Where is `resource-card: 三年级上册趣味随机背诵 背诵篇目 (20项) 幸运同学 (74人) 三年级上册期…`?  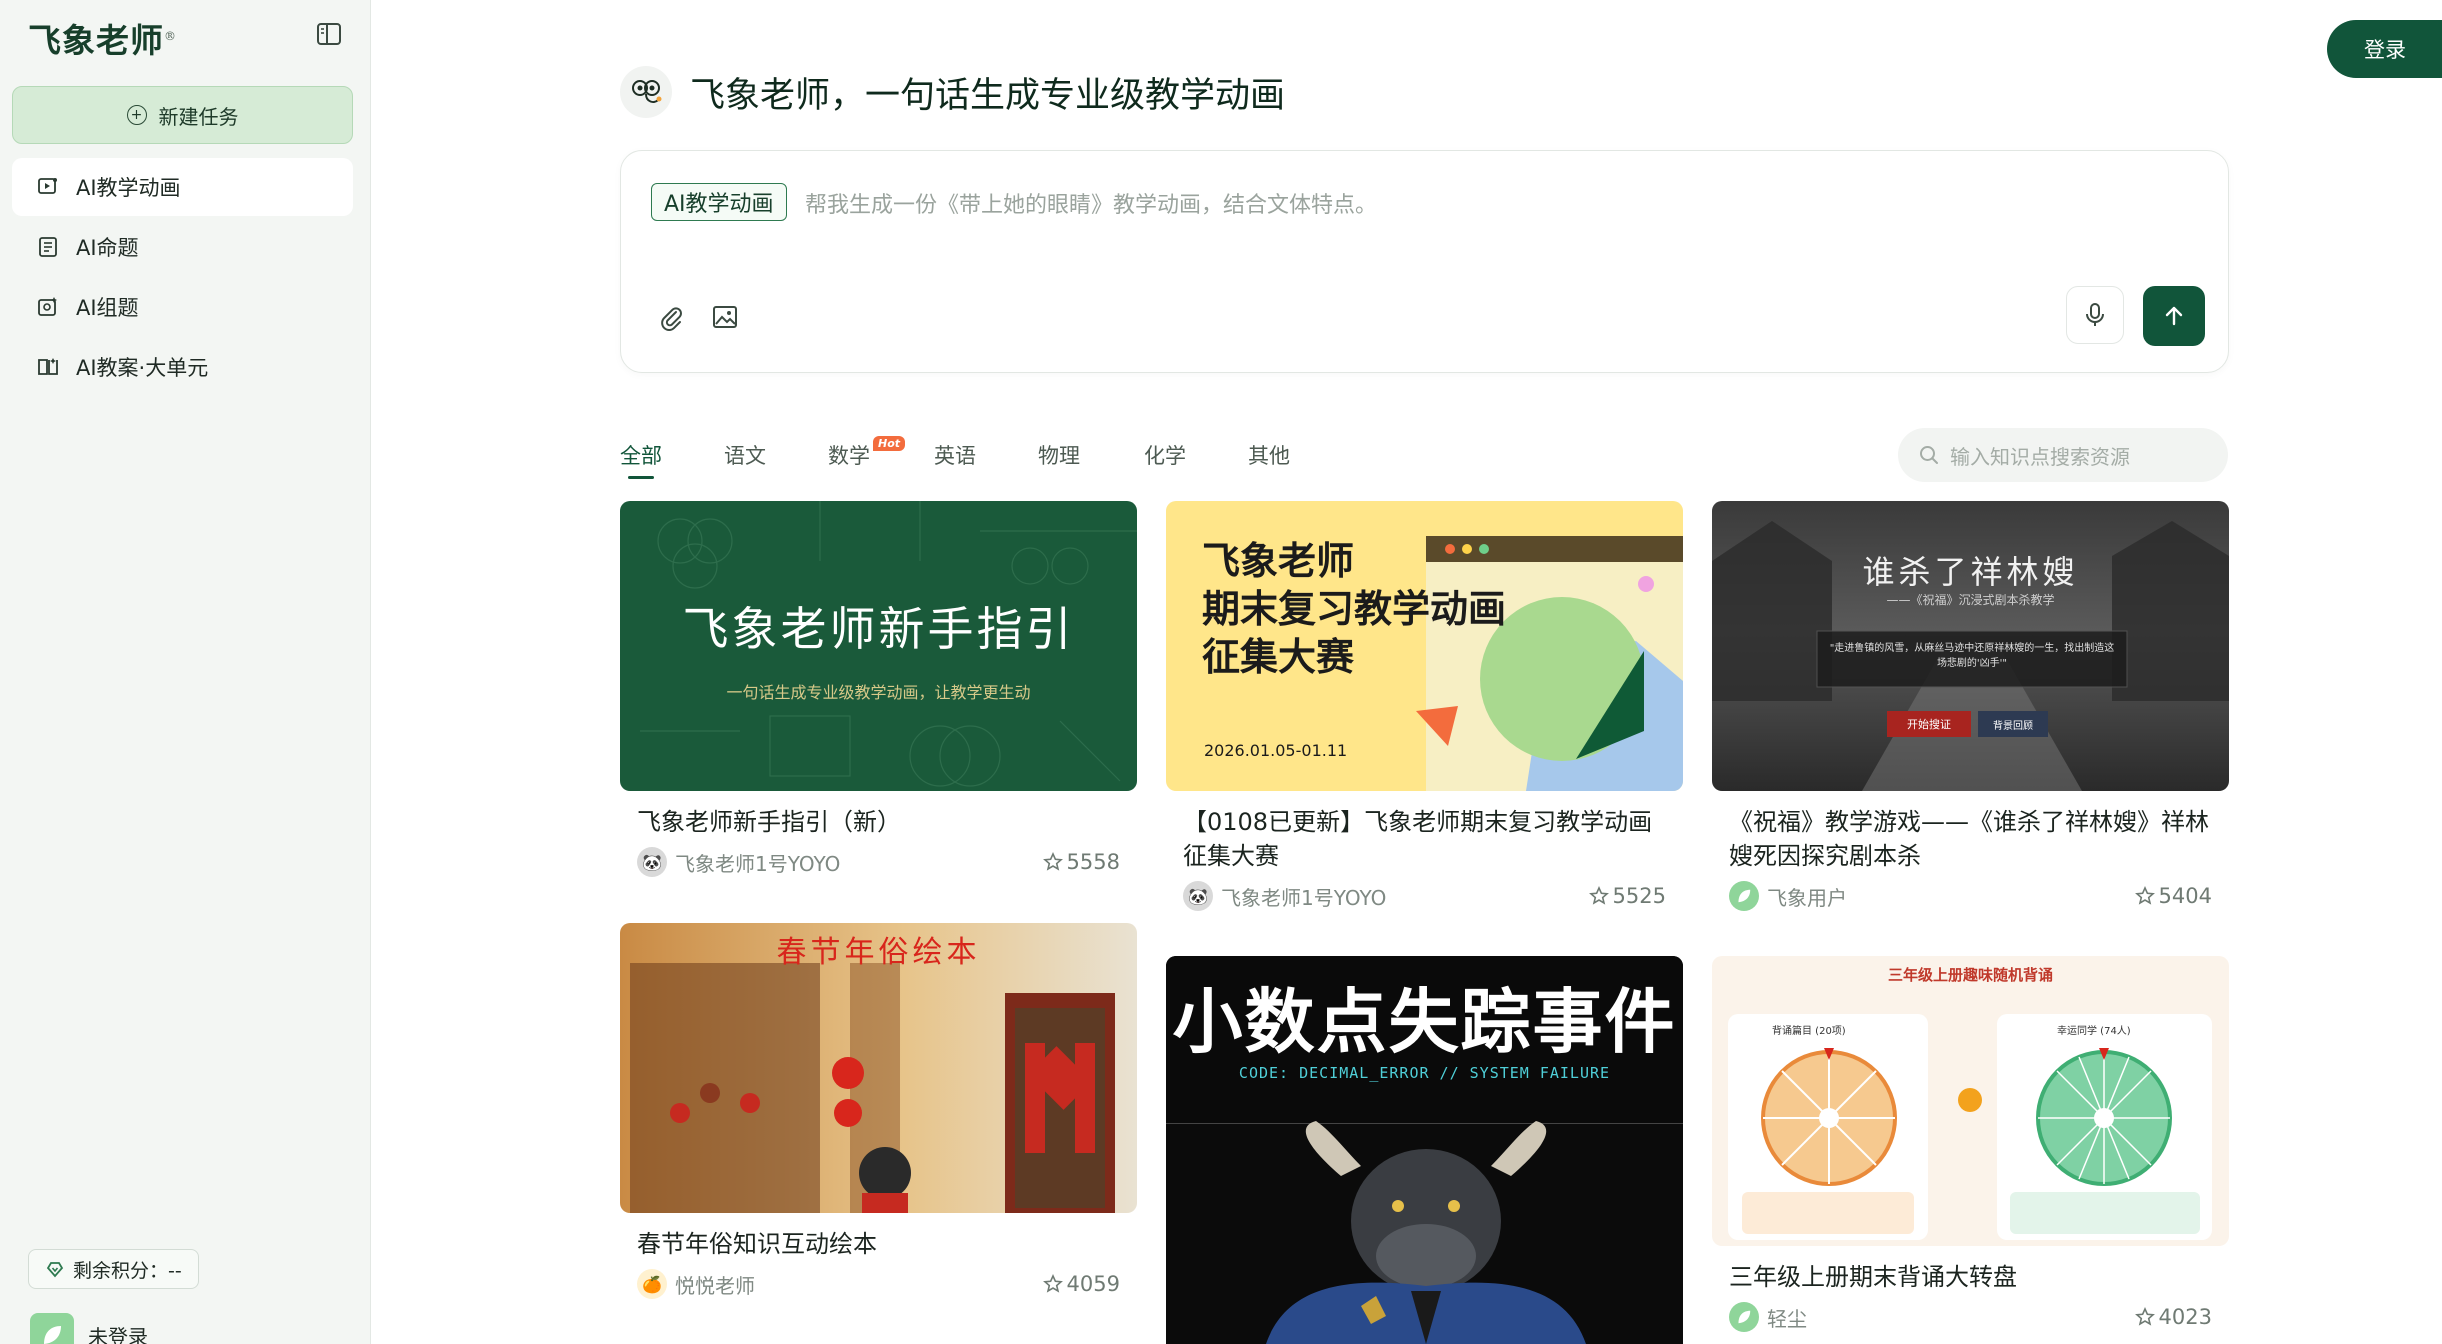 resource-card: 三年级上册趣味随机背诵 背诵篇目 (20项) 幸运同学 (74人) 三年级上册期… is located at coordinates (1970, 1145).